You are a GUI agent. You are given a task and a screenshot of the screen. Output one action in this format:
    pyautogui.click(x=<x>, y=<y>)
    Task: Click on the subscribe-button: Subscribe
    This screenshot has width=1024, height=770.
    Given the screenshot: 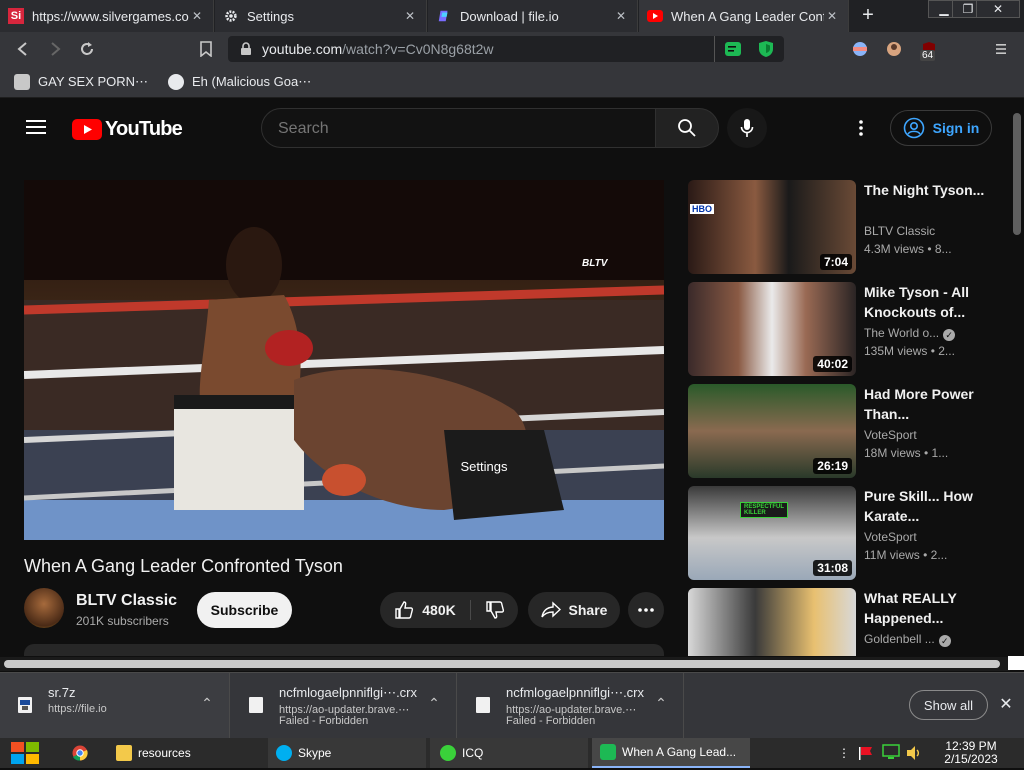 What is the action you would take?
    pyautogui.click(x=244, y=610)
    